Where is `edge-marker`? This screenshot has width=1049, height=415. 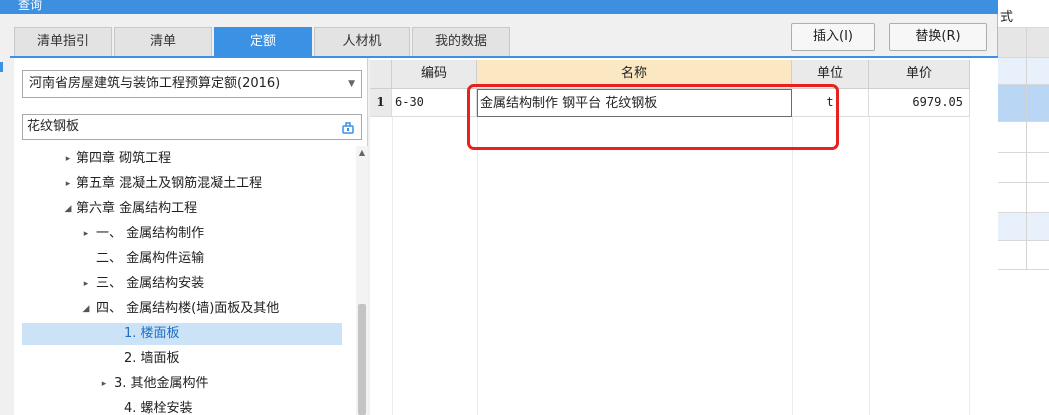
edge-marker is located at coordinates (1, 67).